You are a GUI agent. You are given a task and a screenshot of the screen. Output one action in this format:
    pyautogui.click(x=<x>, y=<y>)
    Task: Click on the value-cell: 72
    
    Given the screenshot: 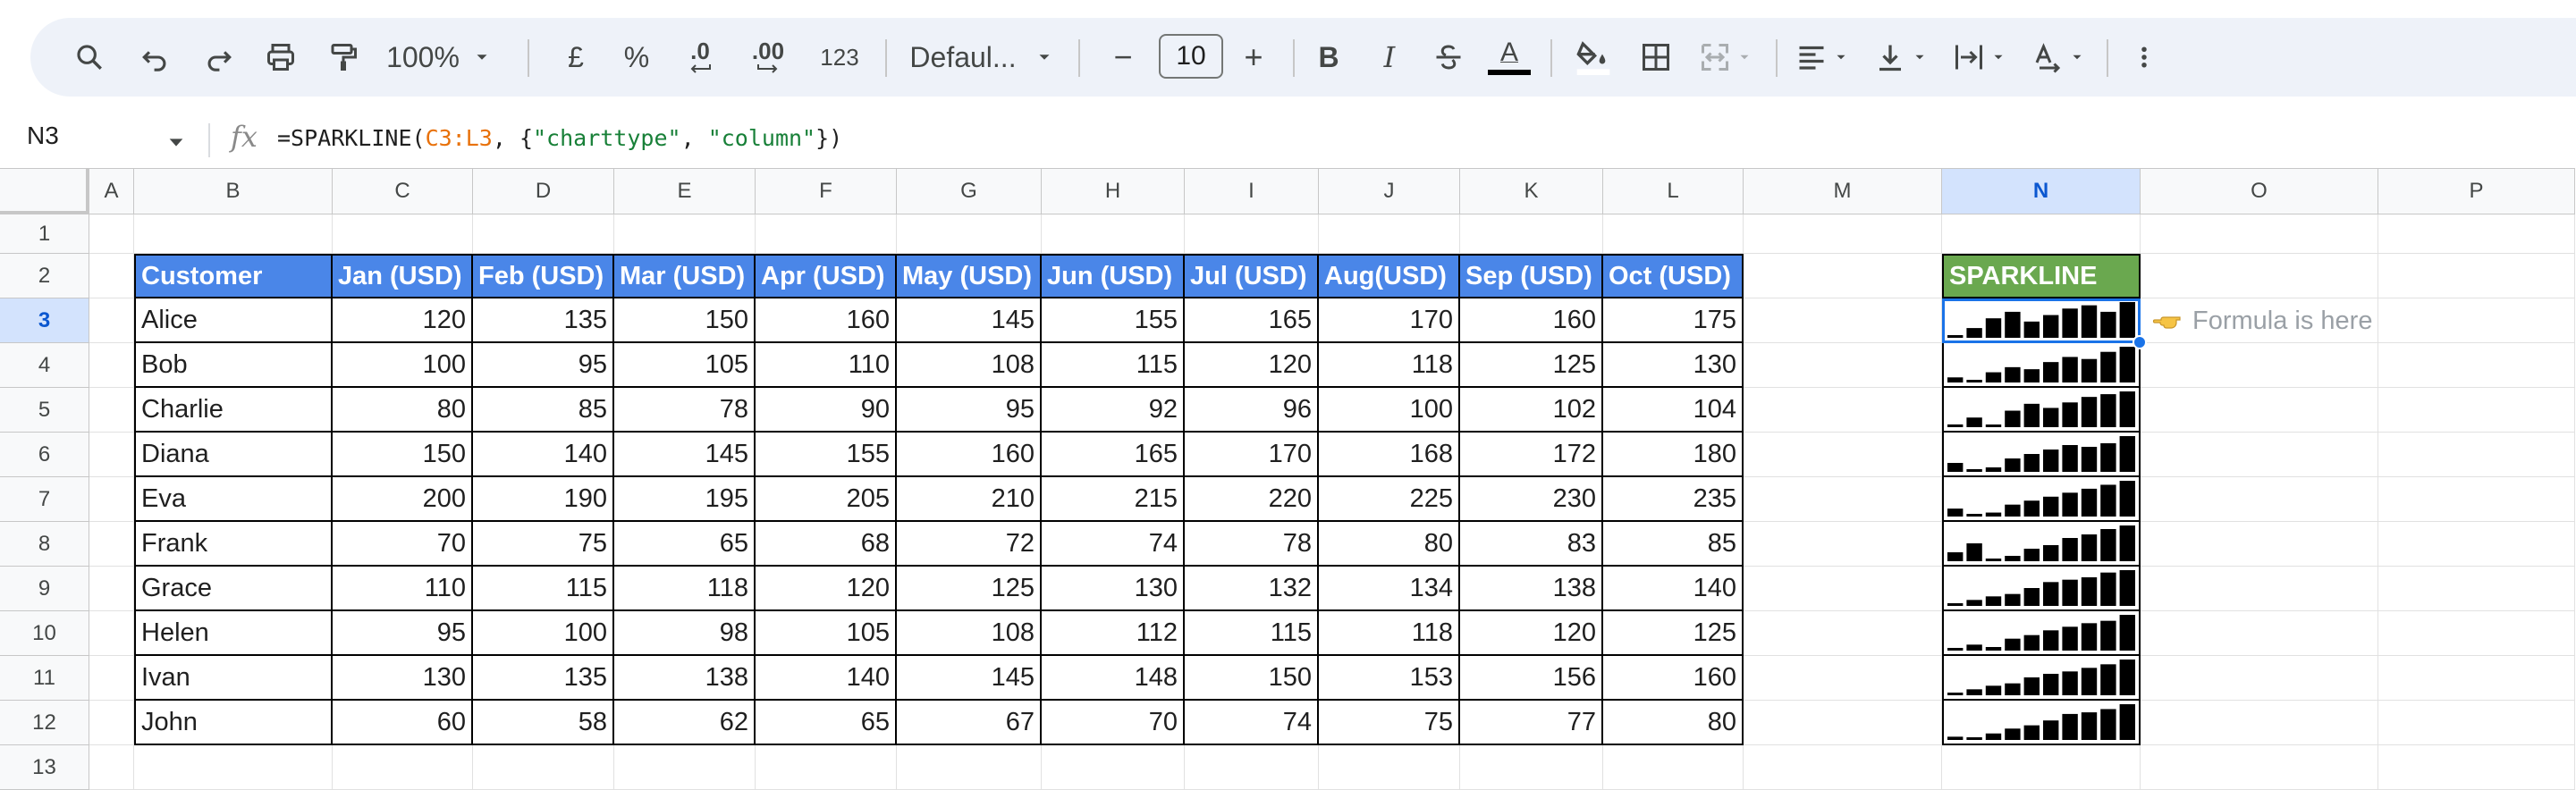 What is the action you would take?
    pyautogui.click(x=969, y=544)
    